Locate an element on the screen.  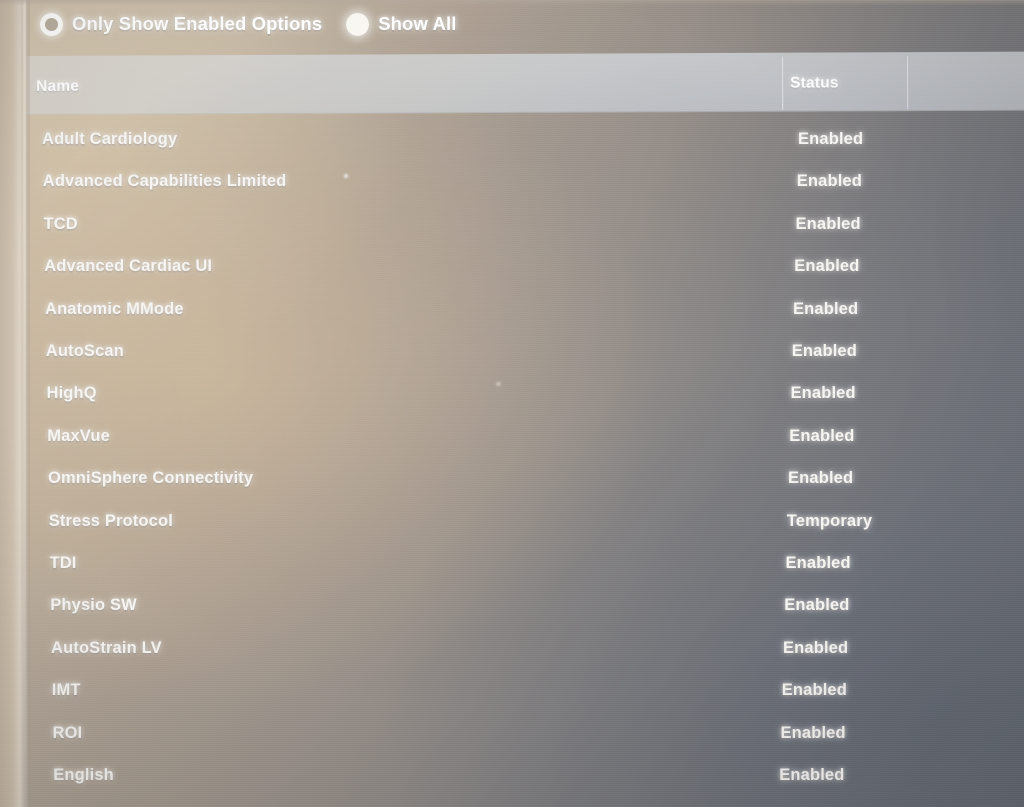
table-row: Adult Cardiology Enabled is located at coordinates (512, 141).